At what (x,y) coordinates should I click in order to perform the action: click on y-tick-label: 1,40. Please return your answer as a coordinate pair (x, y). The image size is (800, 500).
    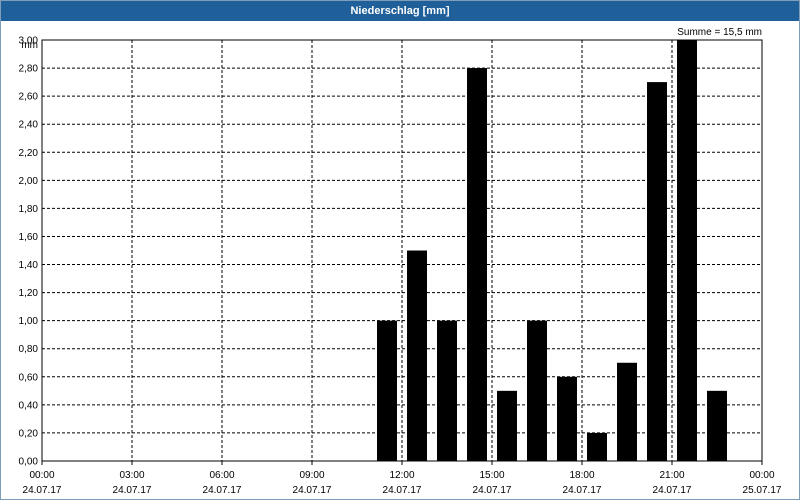
    Looking at the image, I should click on (29, 265).